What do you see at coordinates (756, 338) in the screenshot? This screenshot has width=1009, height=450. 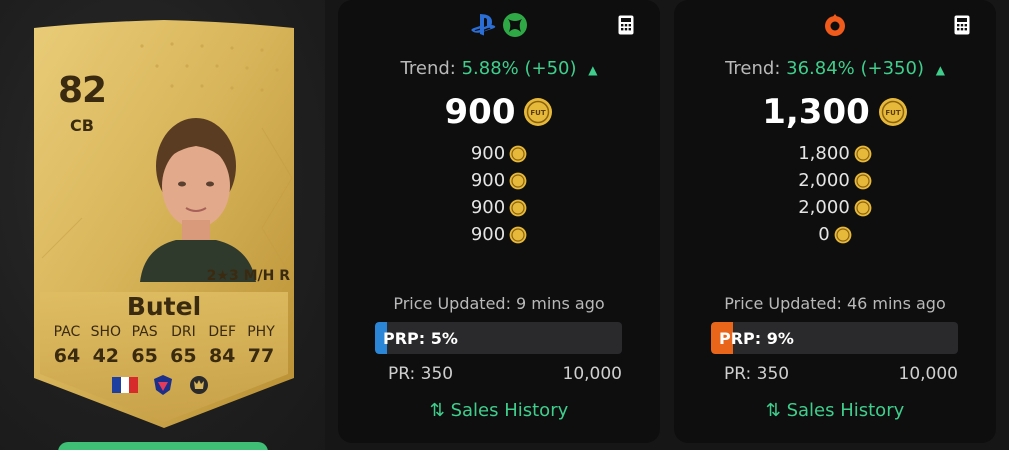 I see `prp-label: PRP: 9%` at bounding box center [756, 338].